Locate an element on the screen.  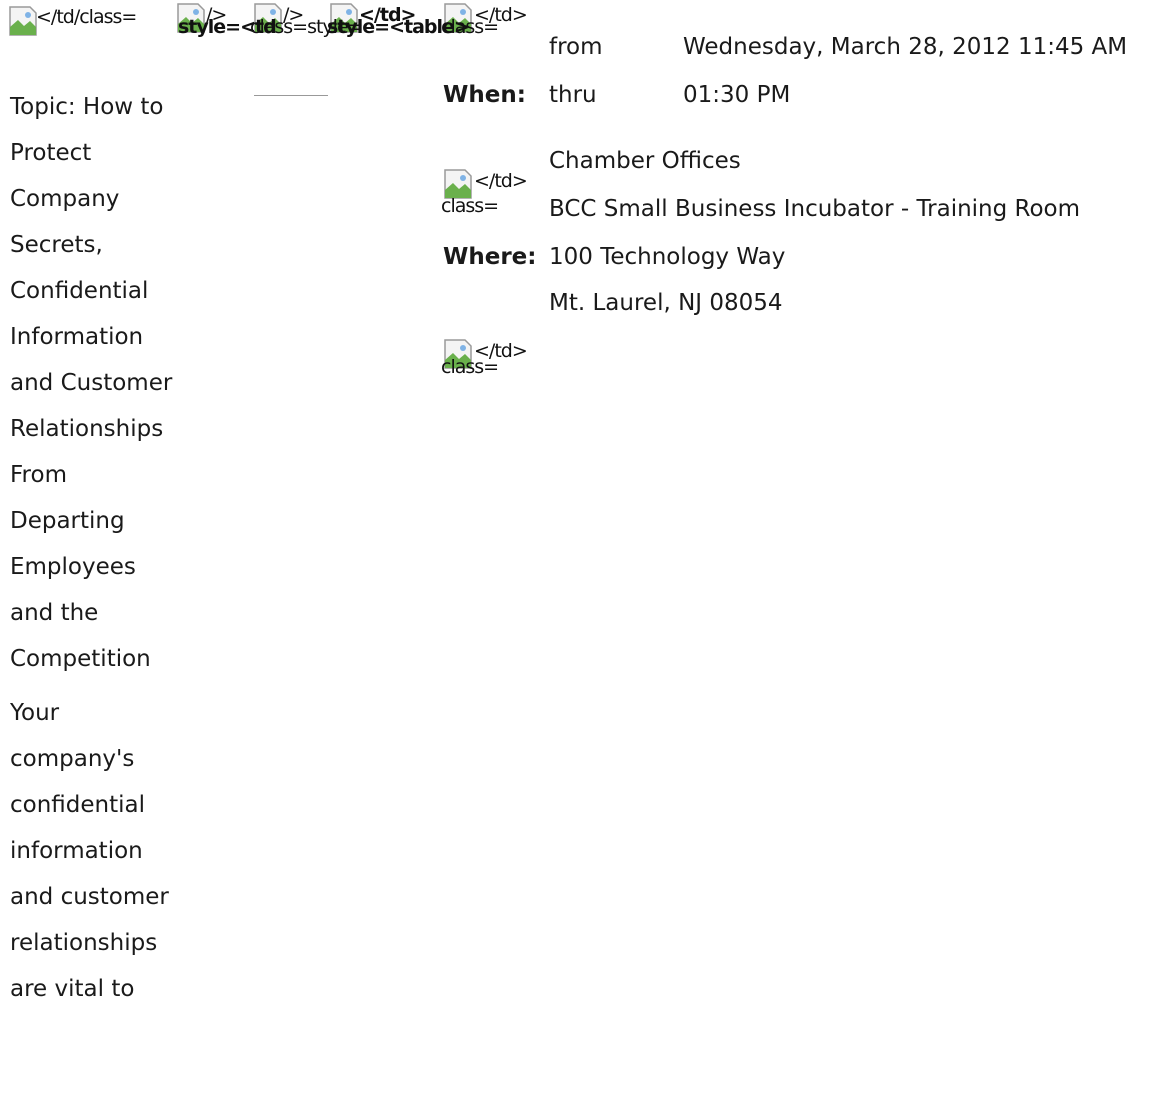
where-label: Where: is located at coordinates (490, 257).